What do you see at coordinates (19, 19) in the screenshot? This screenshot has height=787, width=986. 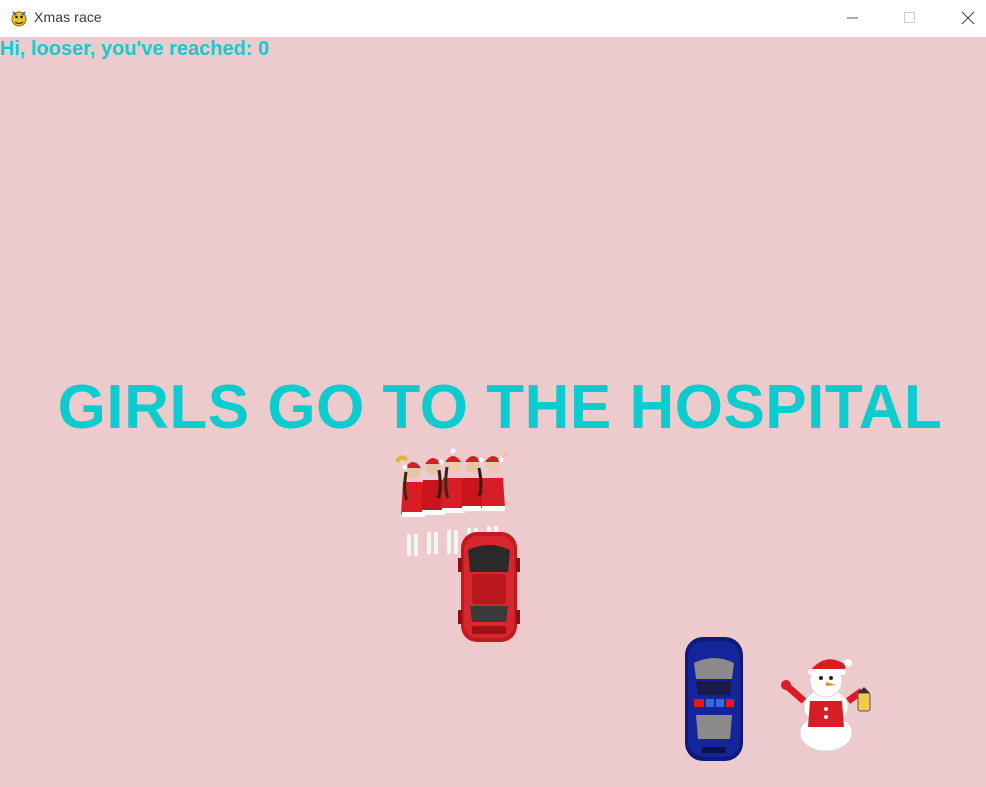 I see `pygame-snake-icon` at bounding box center [19, 19].